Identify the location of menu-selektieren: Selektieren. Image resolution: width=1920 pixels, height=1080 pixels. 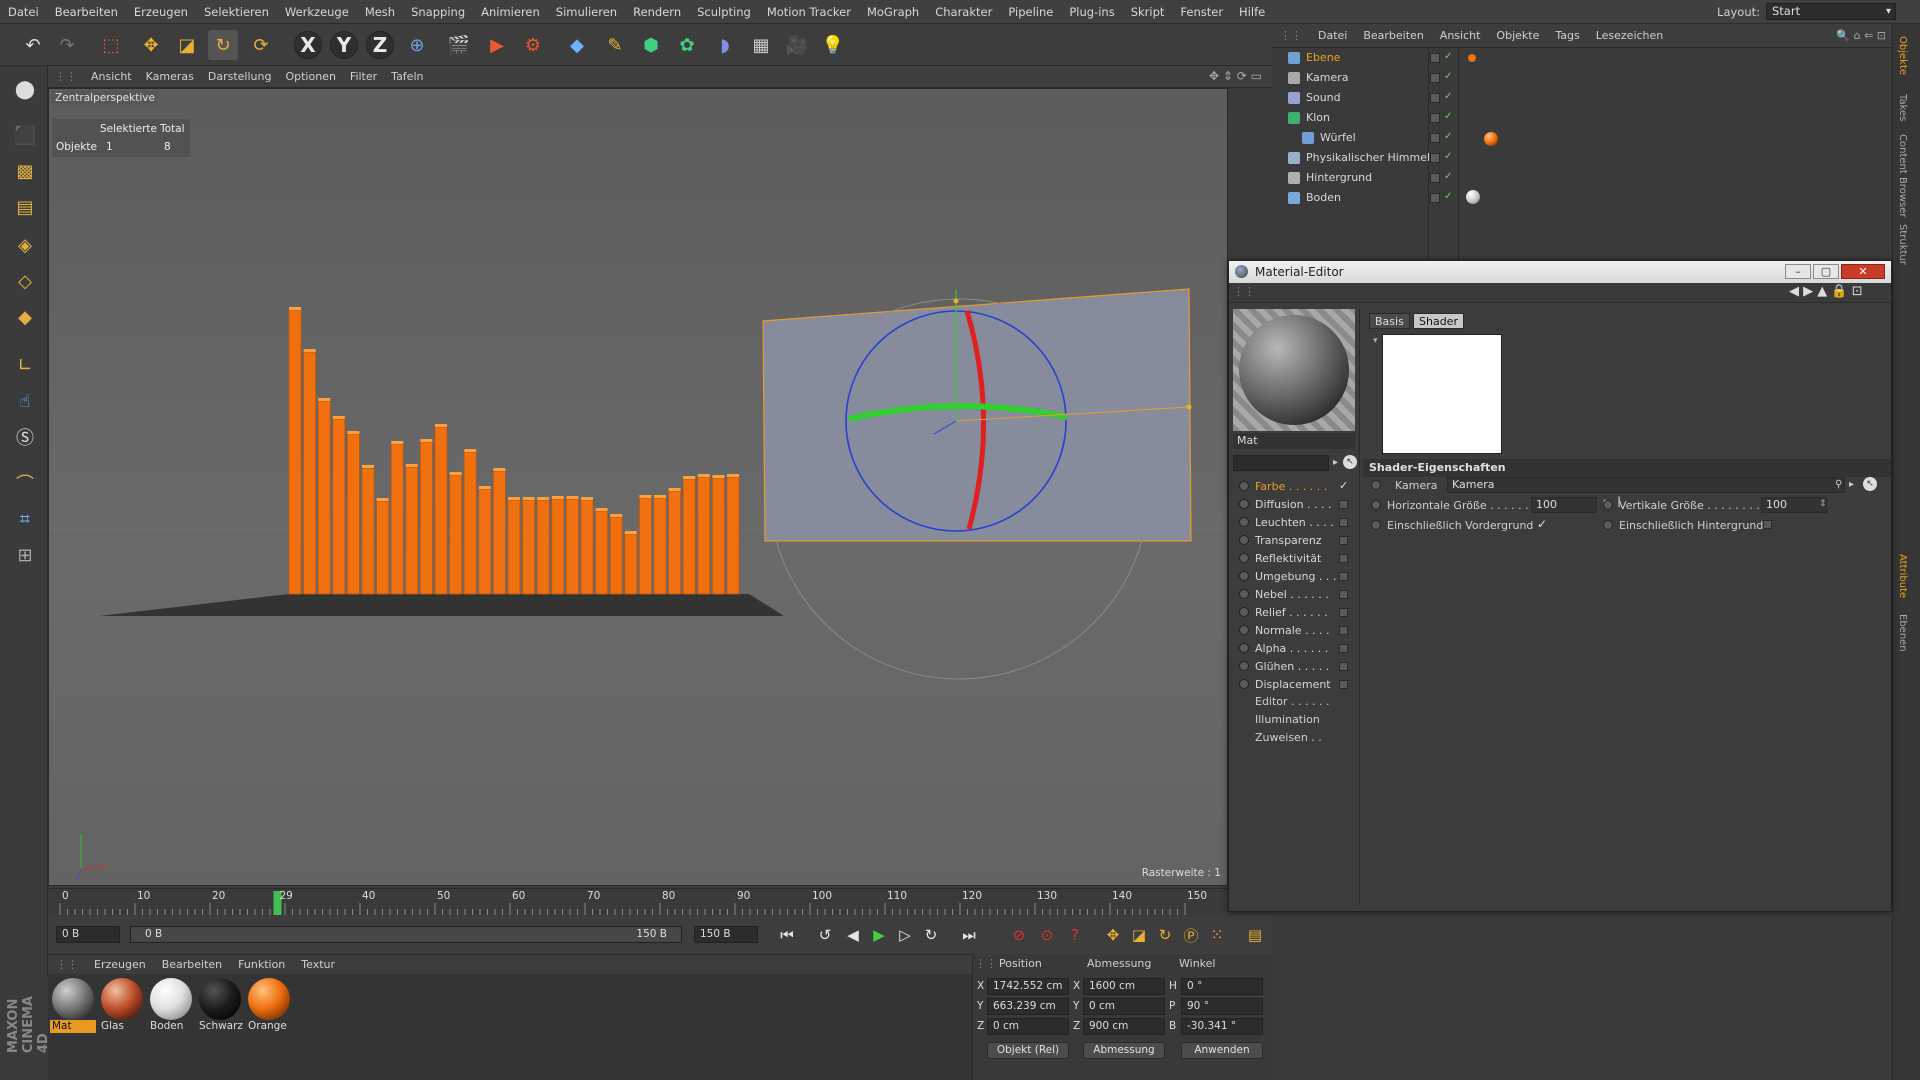
(236, 12).